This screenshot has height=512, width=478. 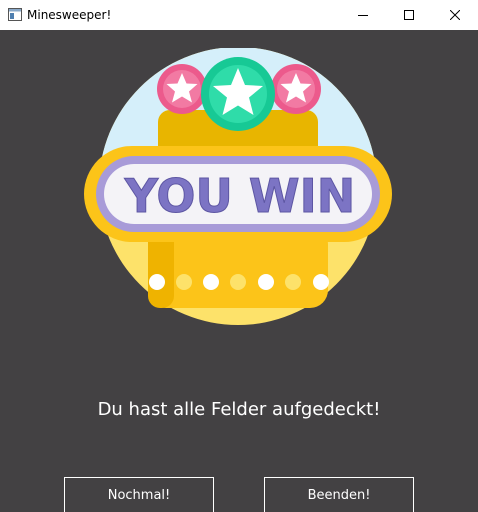 I want to click on star-right-icon, so click(x=296, y=89).